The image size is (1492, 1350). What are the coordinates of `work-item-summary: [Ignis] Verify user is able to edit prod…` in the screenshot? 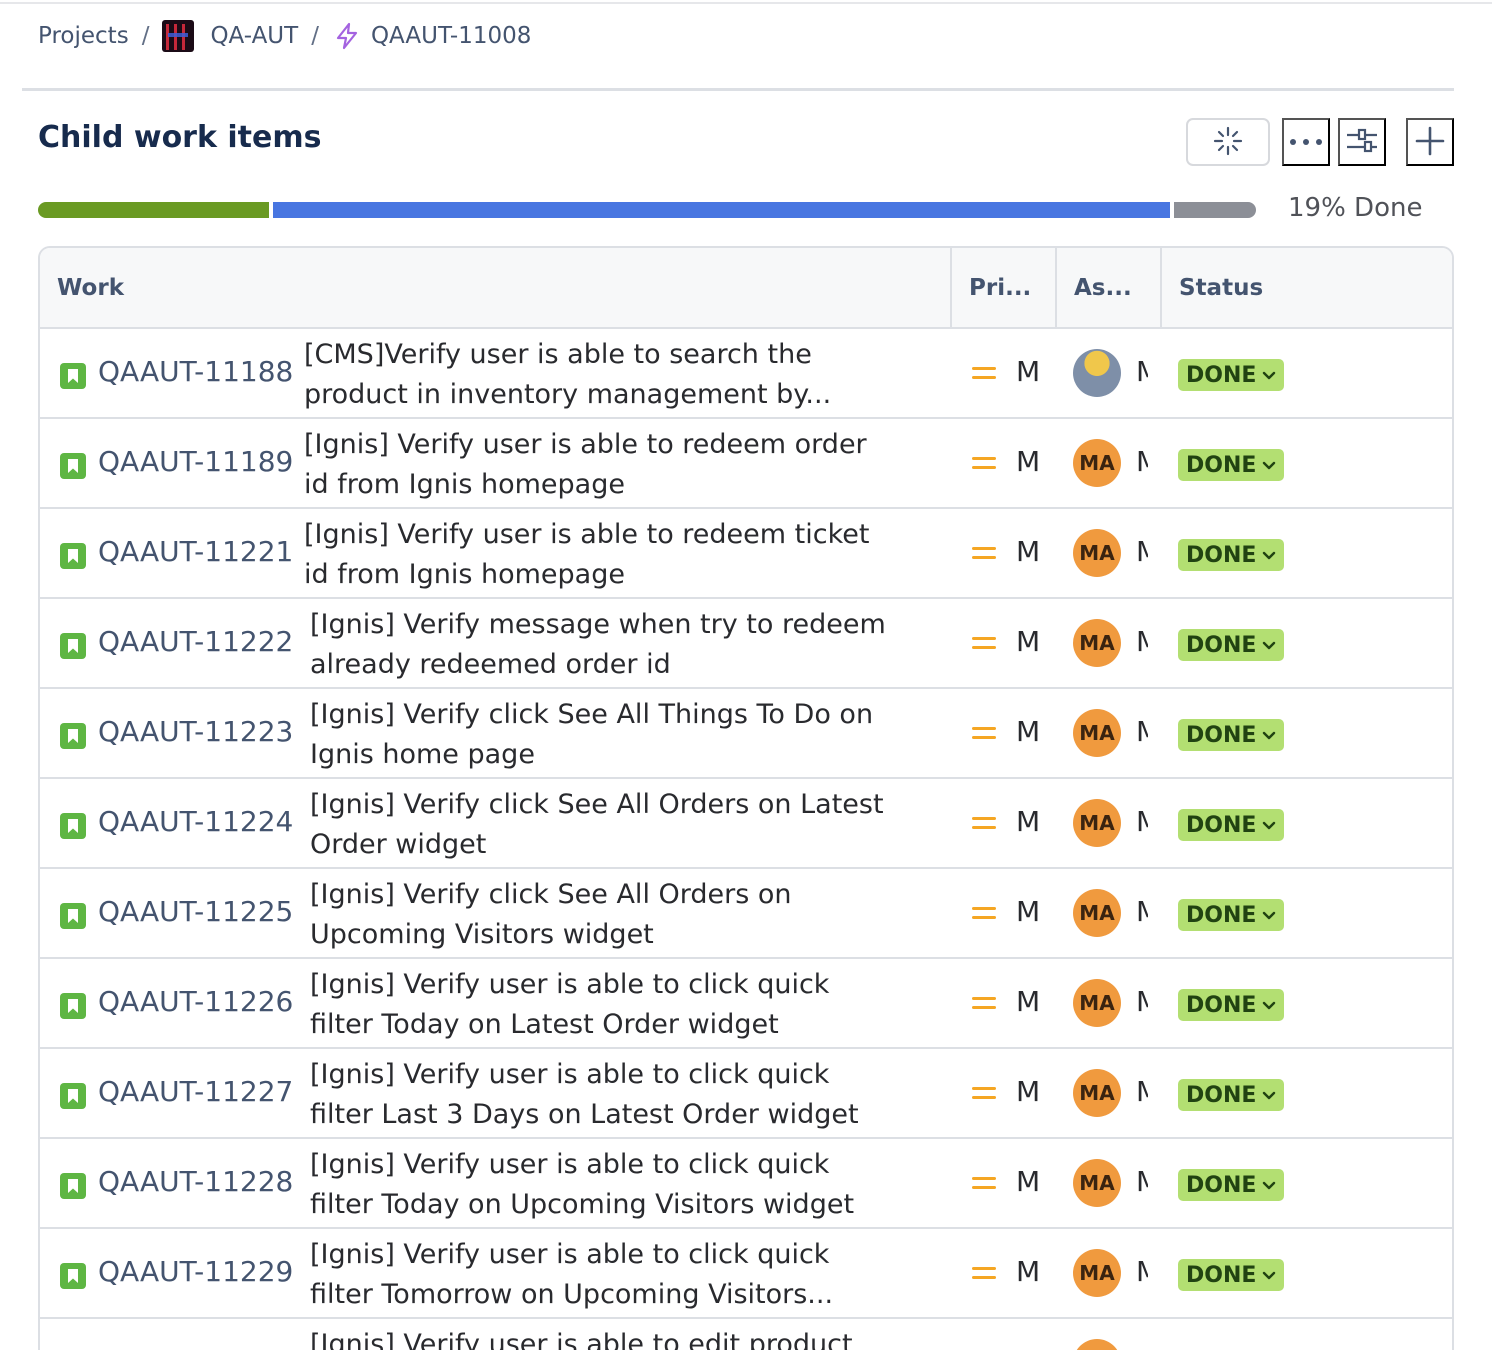 It's located at (603, 1337).